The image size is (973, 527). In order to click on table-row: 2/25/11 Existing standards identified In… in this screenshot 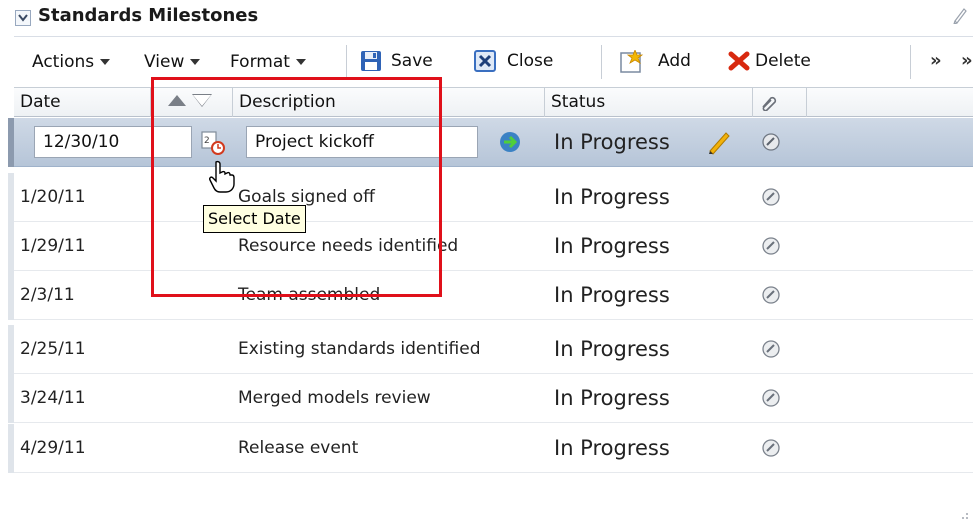, I will do `click(493, 349)`.